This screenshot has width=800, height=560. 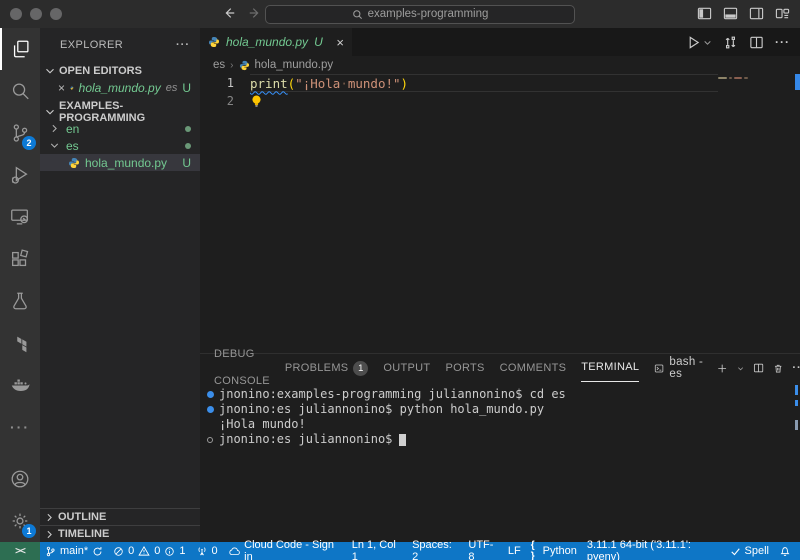 What do you see at coordinates (707, 42) in the screenshot?
I see `run-dropdown-chevron-icon` at bounding box center [707, 42].